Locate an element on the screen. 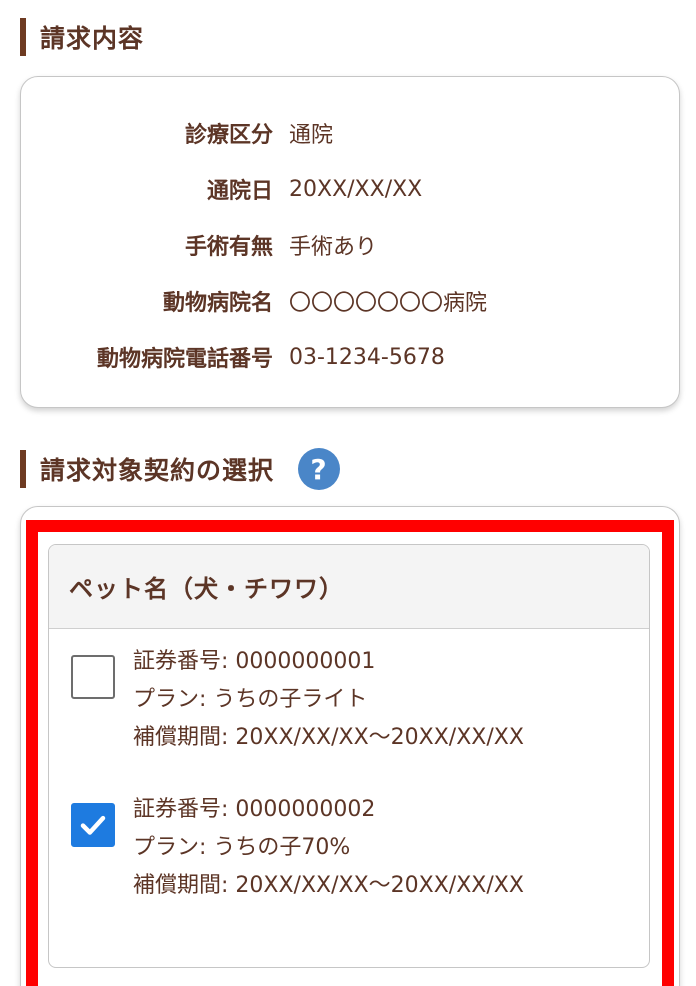 This screenshot has height=986, width=696. billing-row-value: 手術あり is located at coordinates (333, 247).